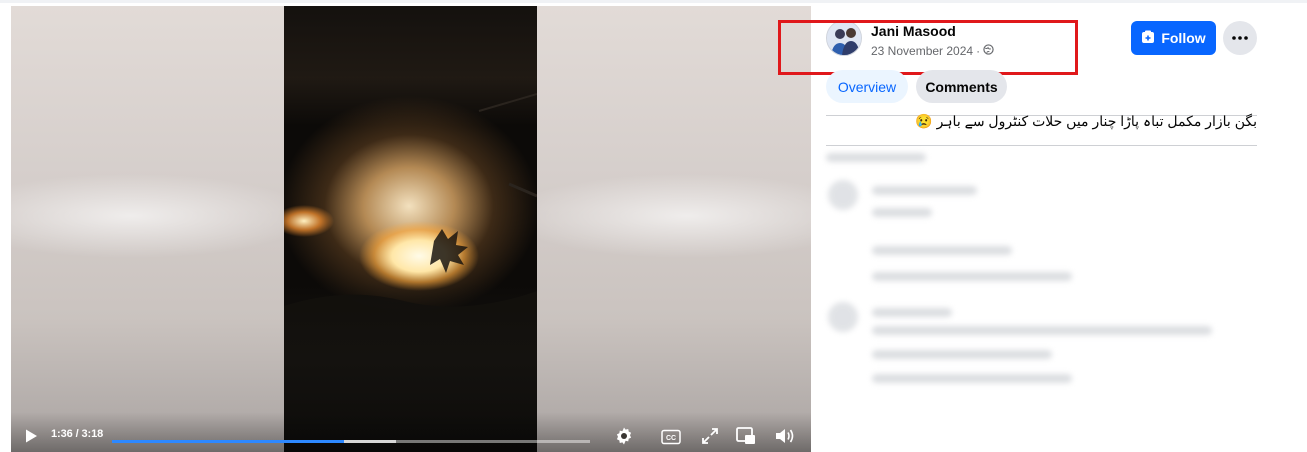 The width and height of the screenshot is (1307, 452). What do you see at coordinates (77, 434) in the screenshot?
I see `video-time: 1:36 / 3:18` at bounding box center [77, 434].